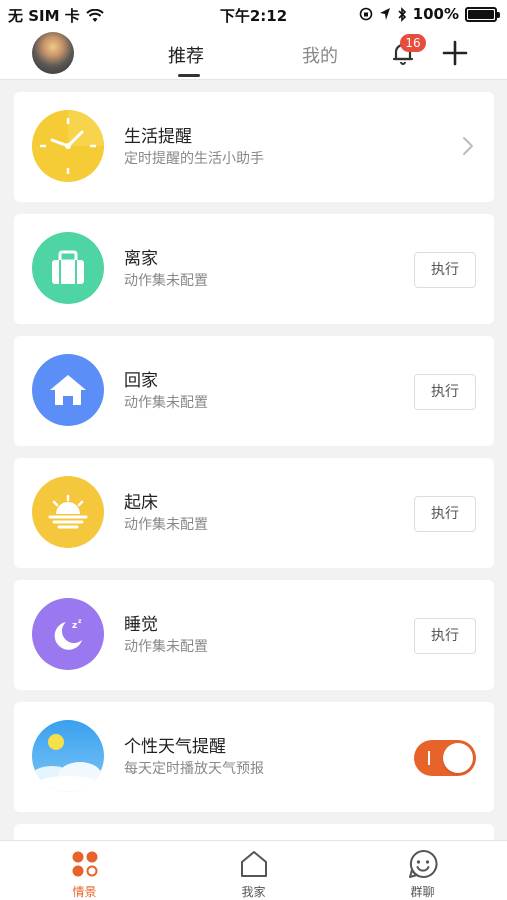 This screenshot has width=507, height=900. What do you see at coordinates (402, 14) in the screenshot?
I see `bluetooth-icon` at bounding box center [402, 14].